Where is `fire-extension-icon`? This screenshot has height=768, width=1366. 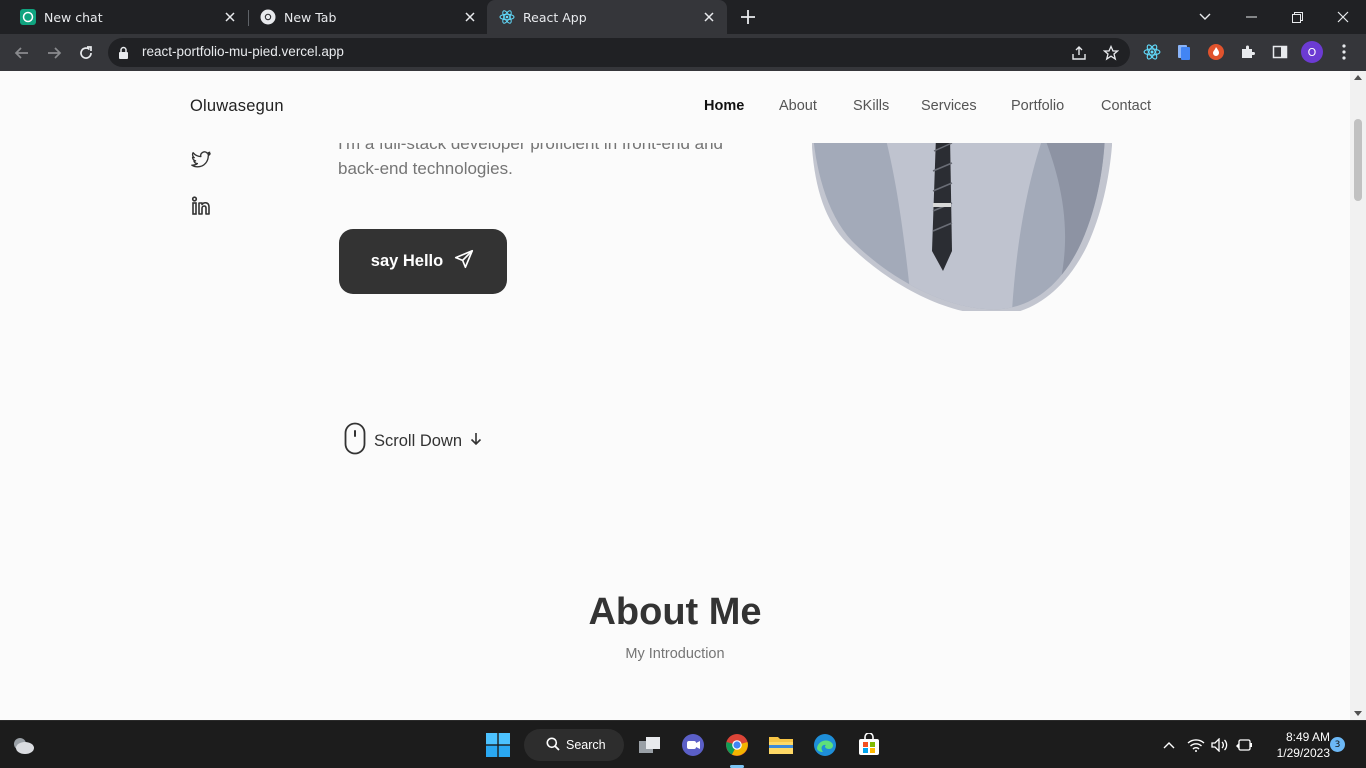 fire-extension-icon is located at coordinates (1216, 52).